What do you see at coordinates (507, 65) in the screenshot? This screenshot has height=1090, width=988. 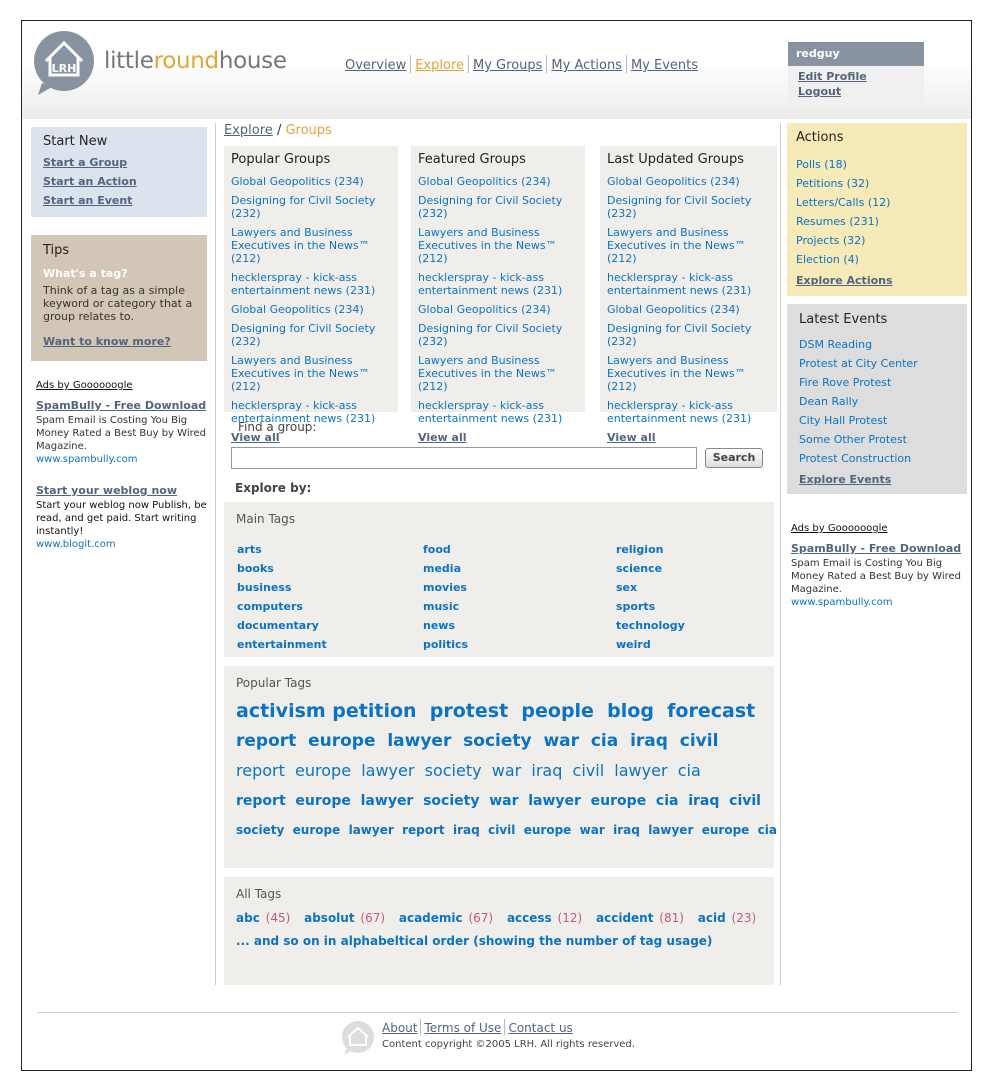 I see `nav-my-groups: My Groups` at bounding box center [507, 65].